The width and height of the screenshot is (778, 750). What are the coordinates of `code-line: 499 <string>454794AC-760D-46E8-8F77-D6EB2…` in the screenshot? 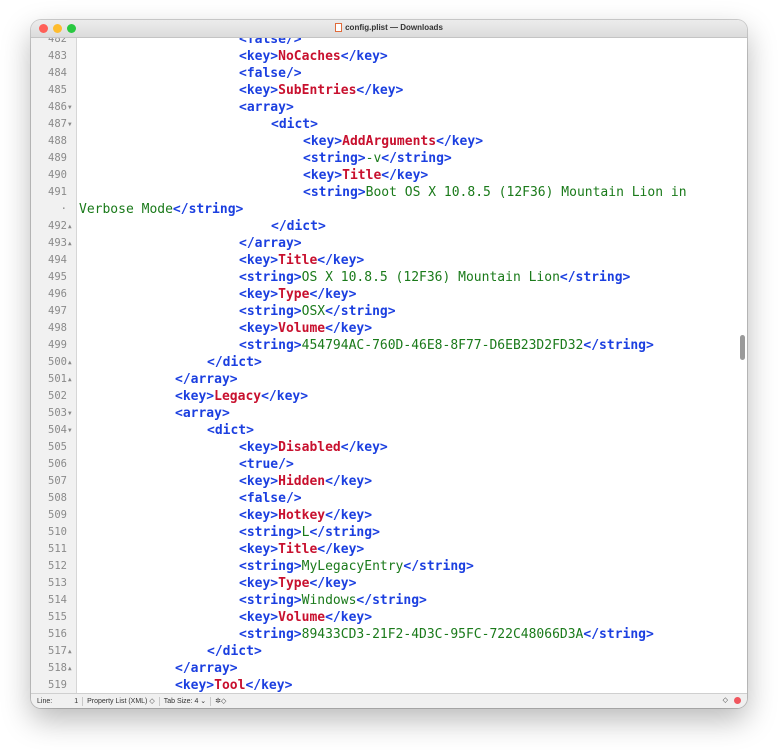 It's located at (389, 345).